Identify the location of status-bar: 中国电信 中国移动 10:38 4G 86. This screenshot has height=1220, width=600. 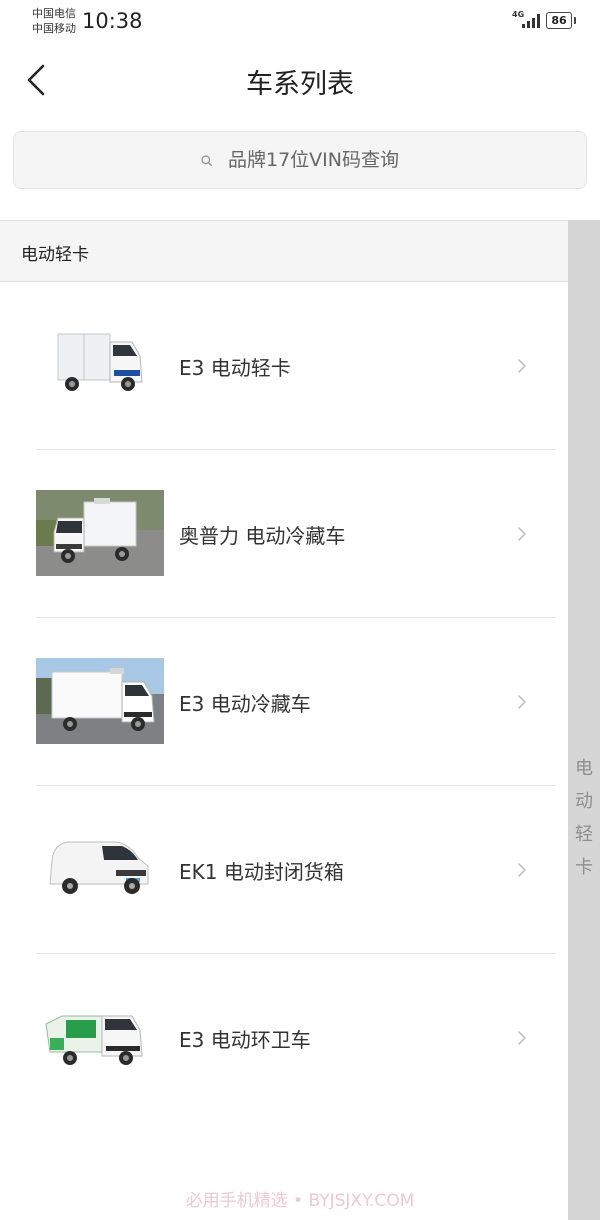
(300, 22).